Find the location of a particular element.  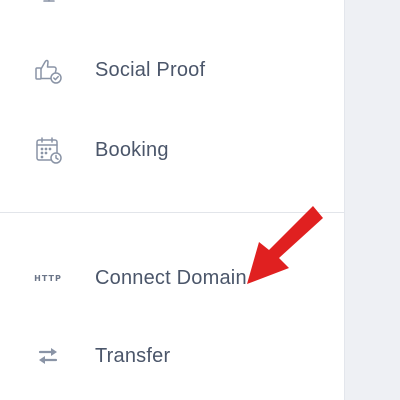

sidebar-item-label: Transfer is located at coordinates (133, 355).